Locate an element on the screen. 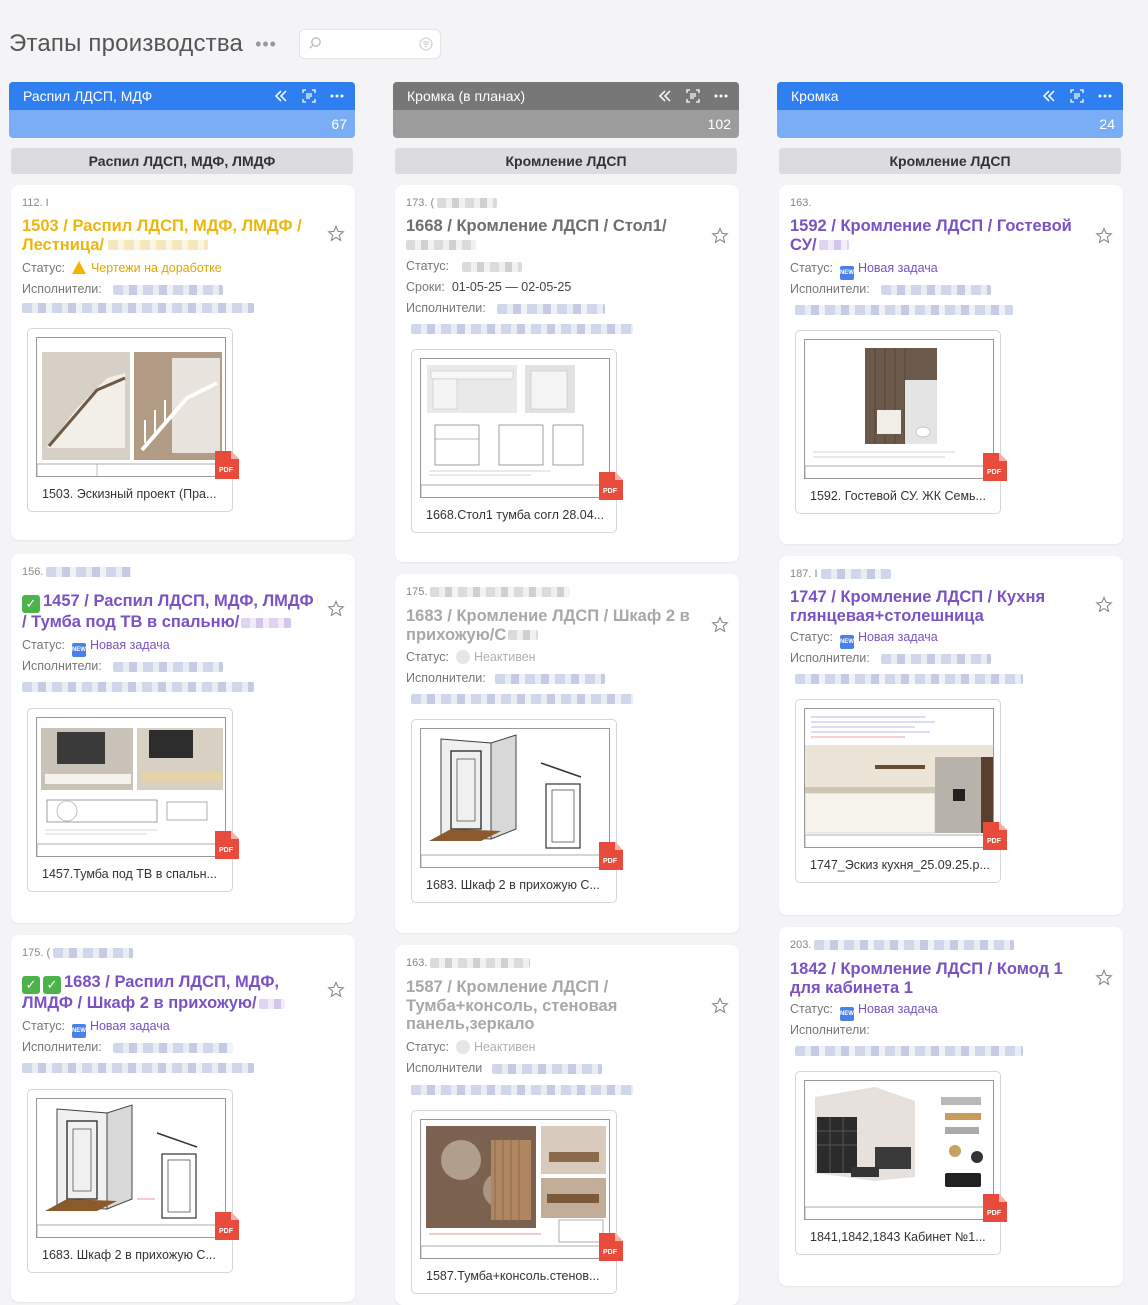 The height and width of the screenshot is (1305, 1148). page-title: Этапы производства is located at coordinates (126, 43).